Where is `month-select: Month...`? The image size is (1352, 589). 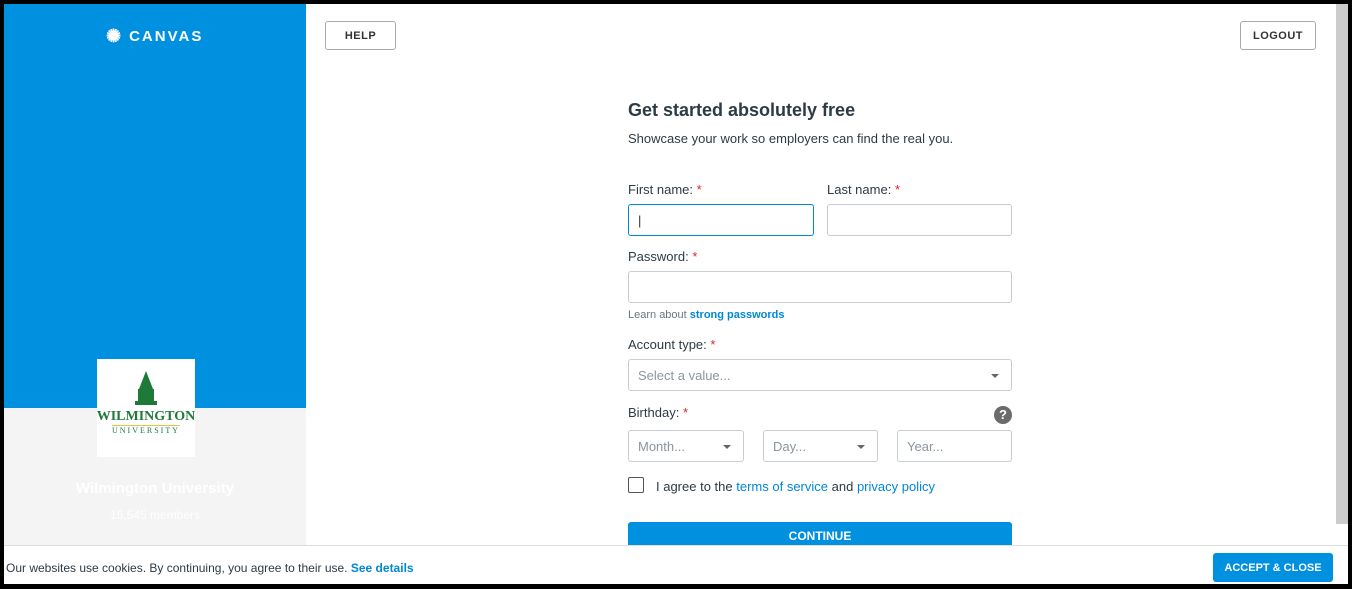 month-select: Month... is located at coordinates (686, 446).